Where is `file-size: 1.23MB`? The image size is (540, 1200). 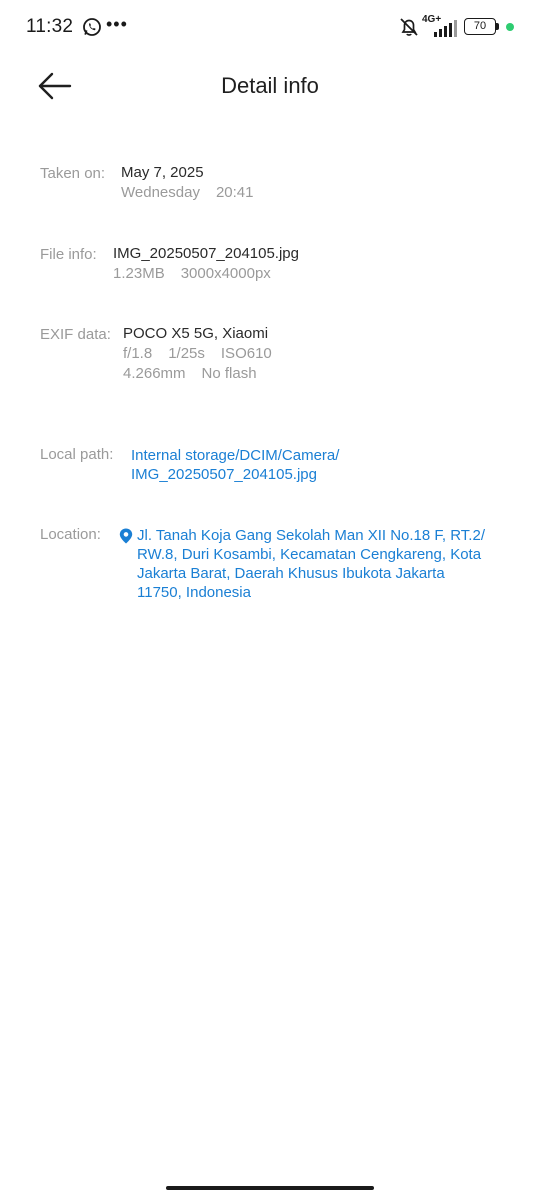 file-size: 1.23MB is located at coordinates (139, 273).